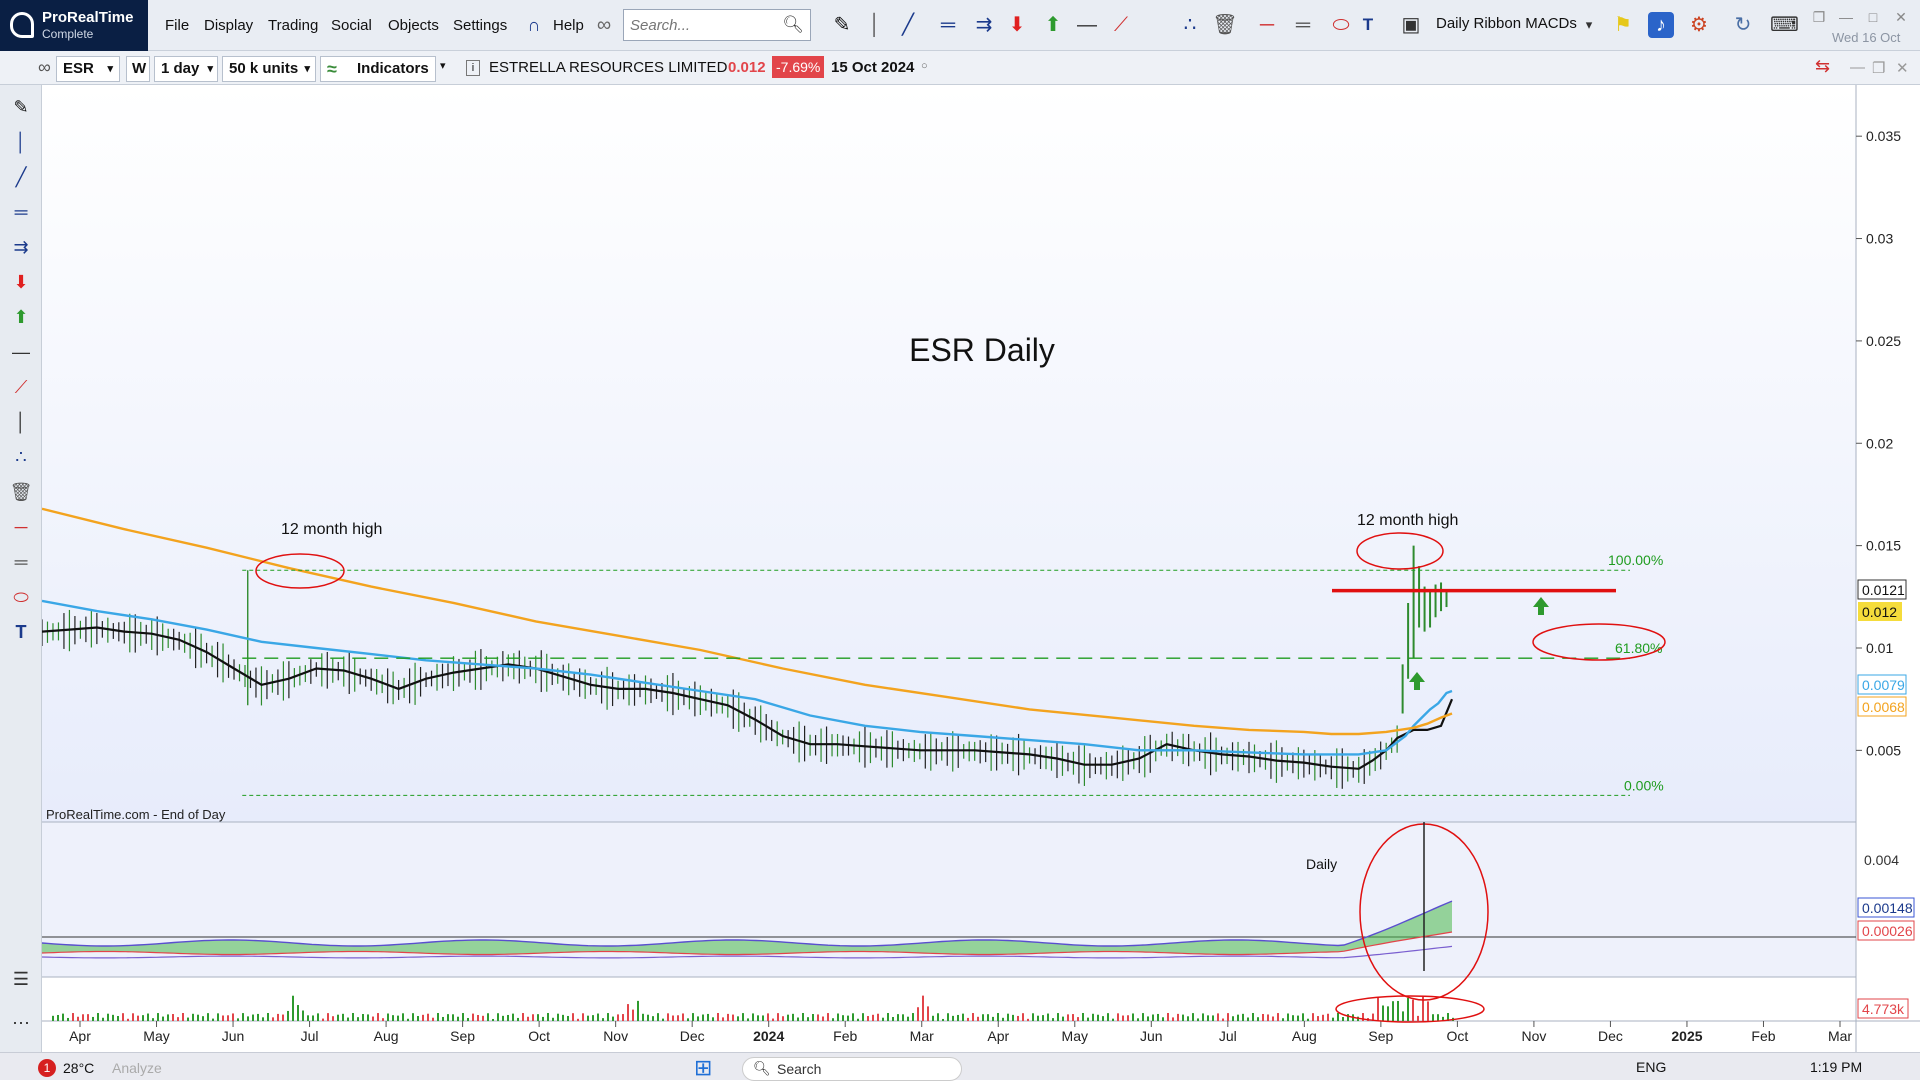  What do you see at coordinates (1883, 590) in the screenshot?
I see `close-price-label: 0.0121` at bounding box center [1883, 590].